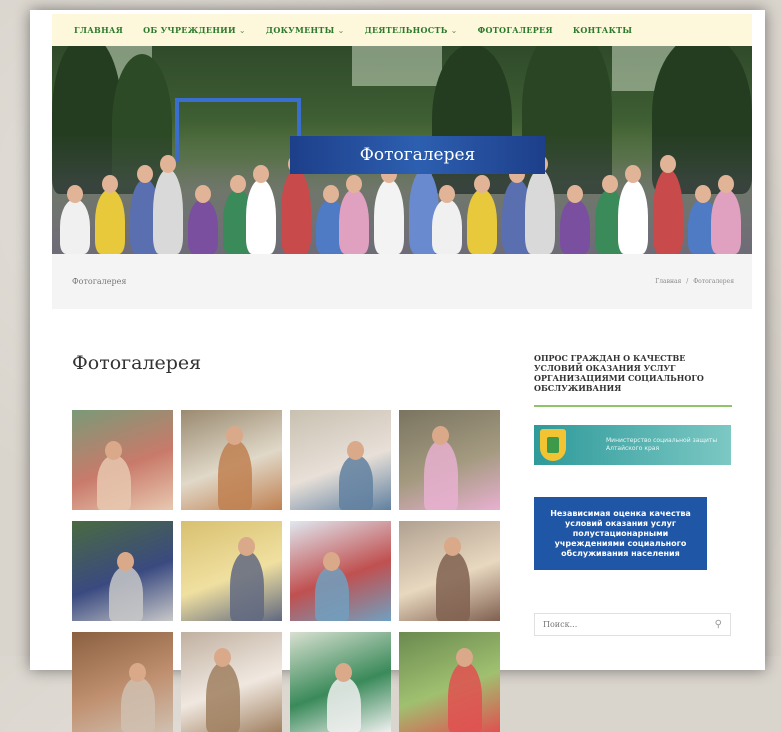 This screenshot has height=732, width=781. Describe the element at coordinates (618, 624) in the screenshot. I see `search-input` at that location.